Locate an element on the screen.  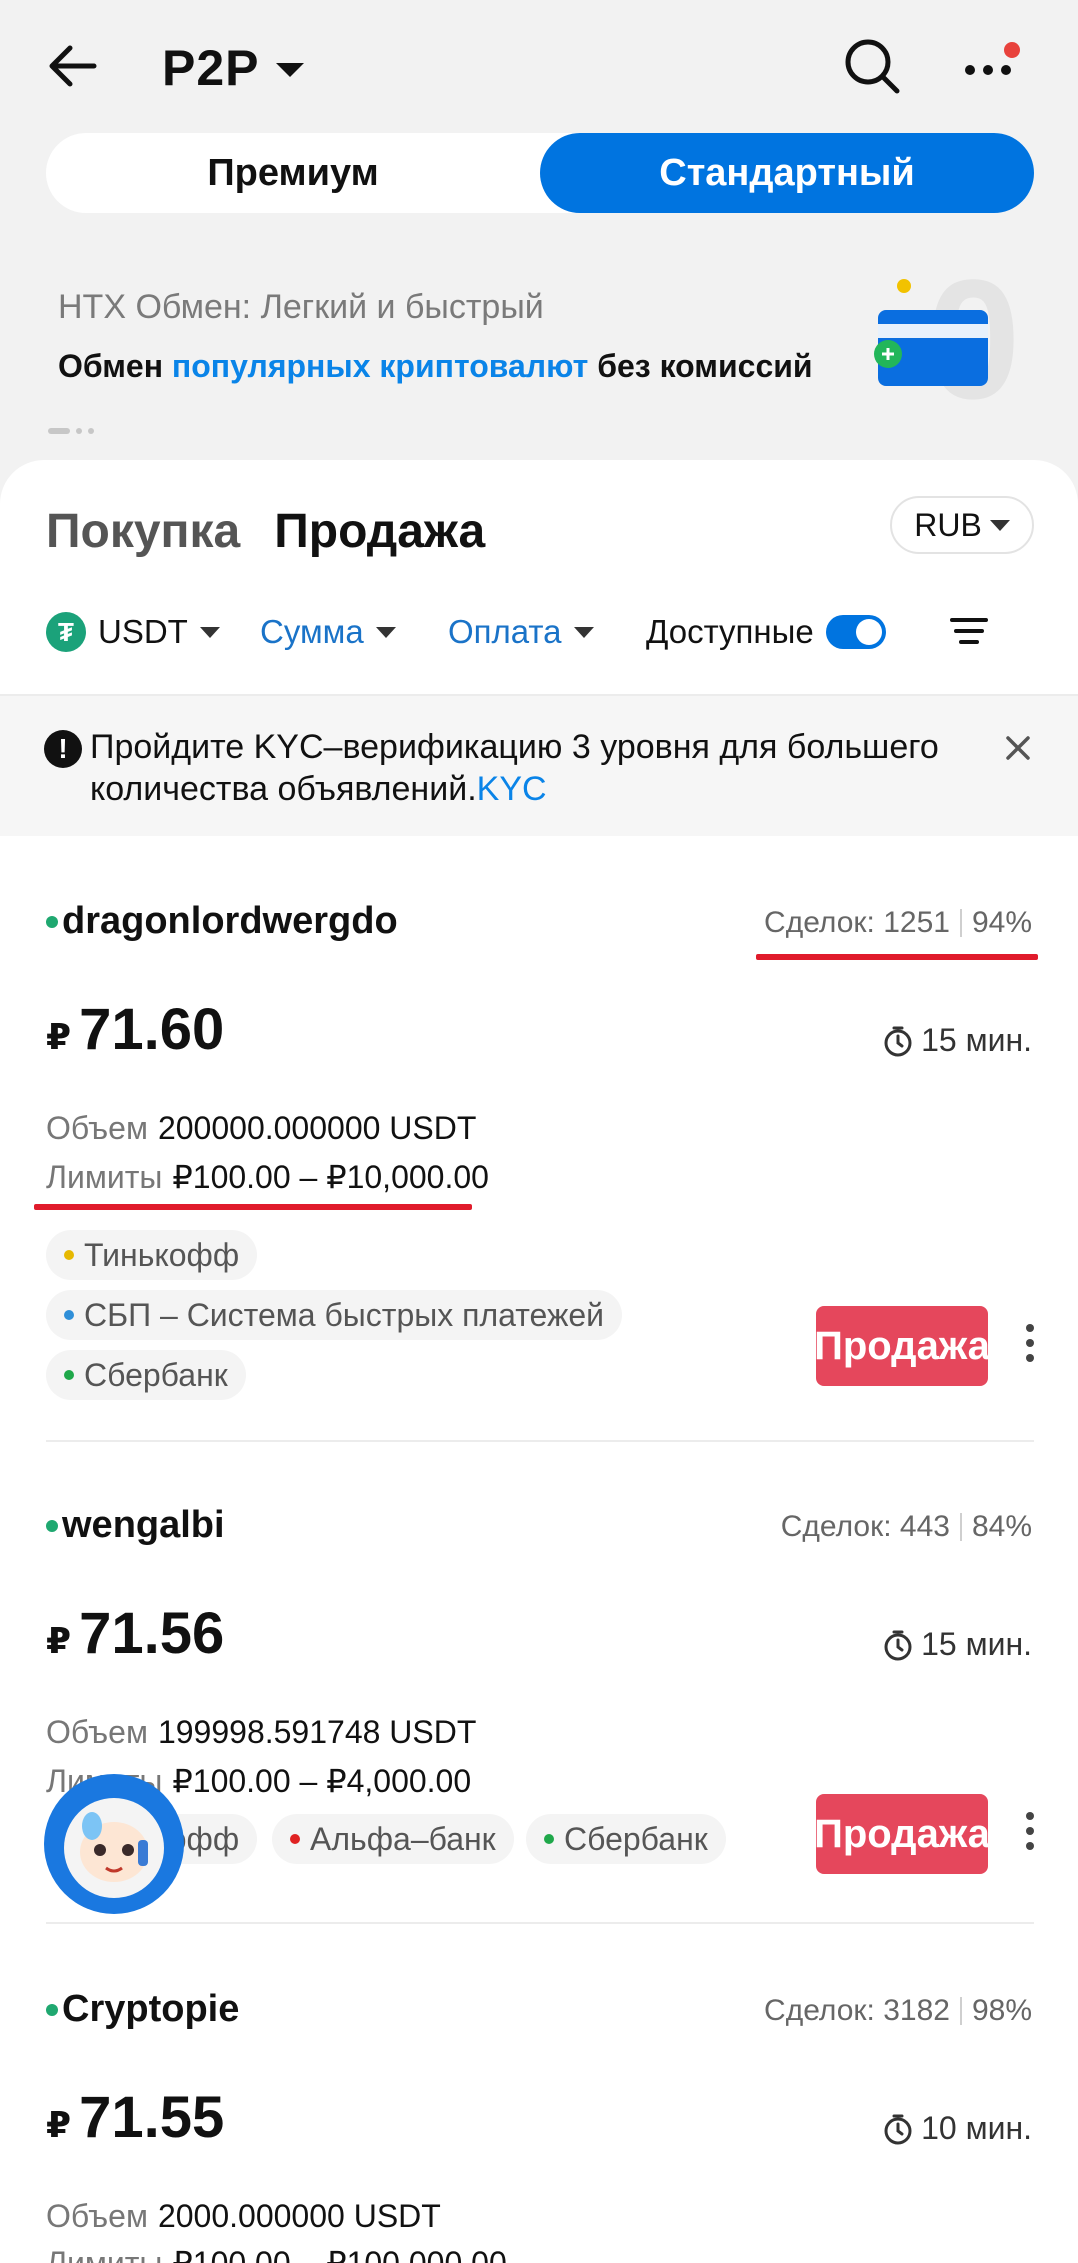
back-arrow-icon is located at coordinates (72, 66).